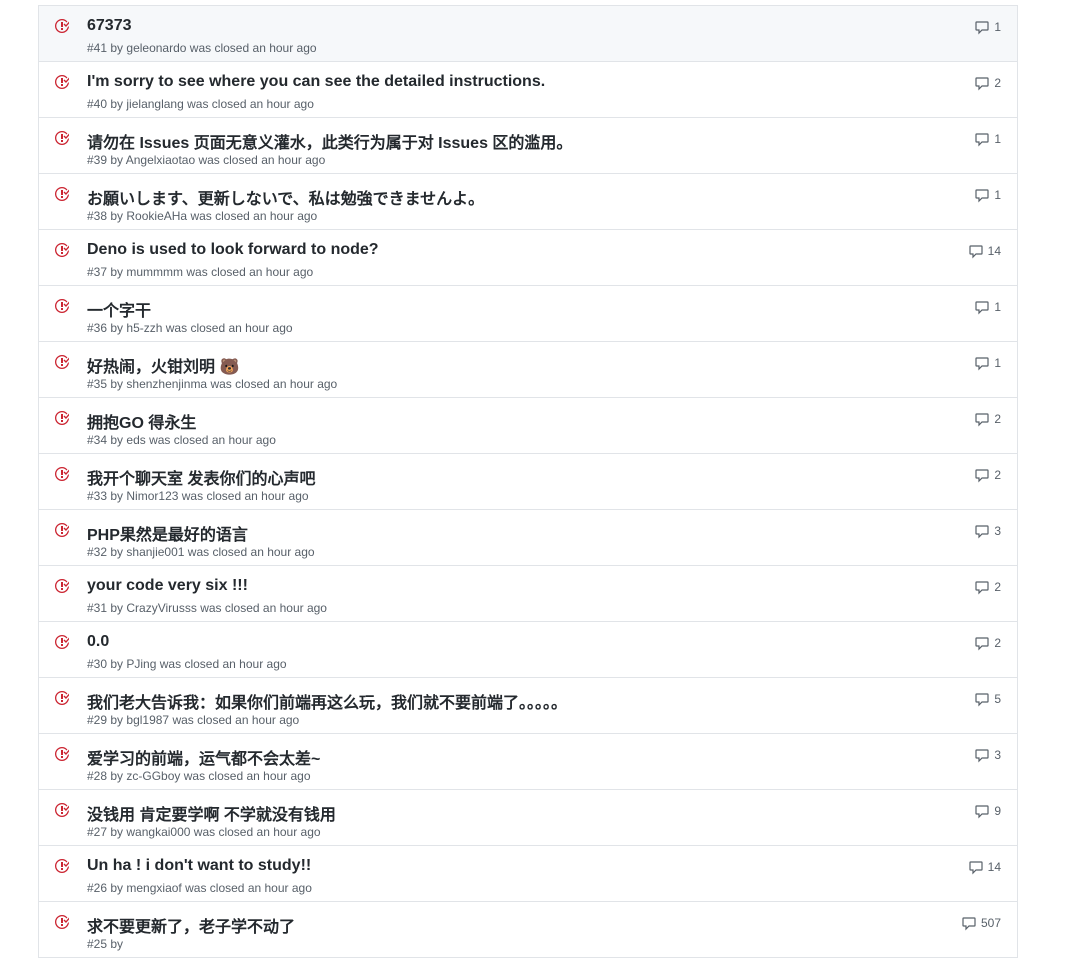  Describe the element at coordinates (191, 925) in the screenshot. I see `issue-title-link: 求不要更新了，老子学不动了` at that location.